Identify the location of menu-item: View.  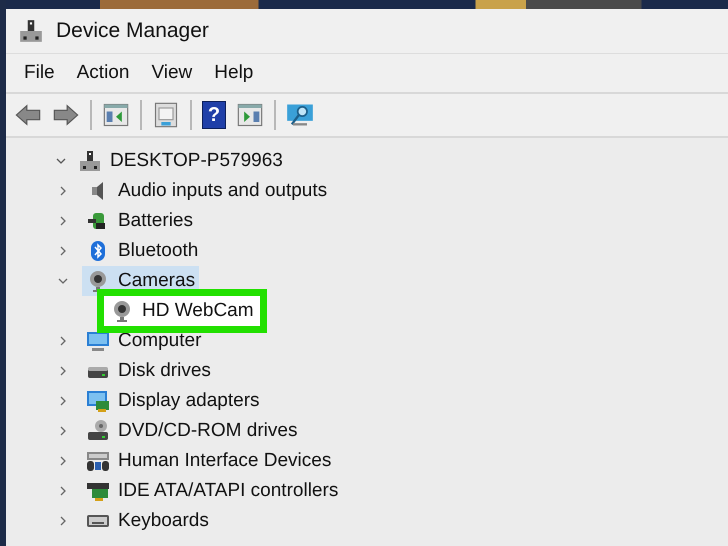
(171, 73).